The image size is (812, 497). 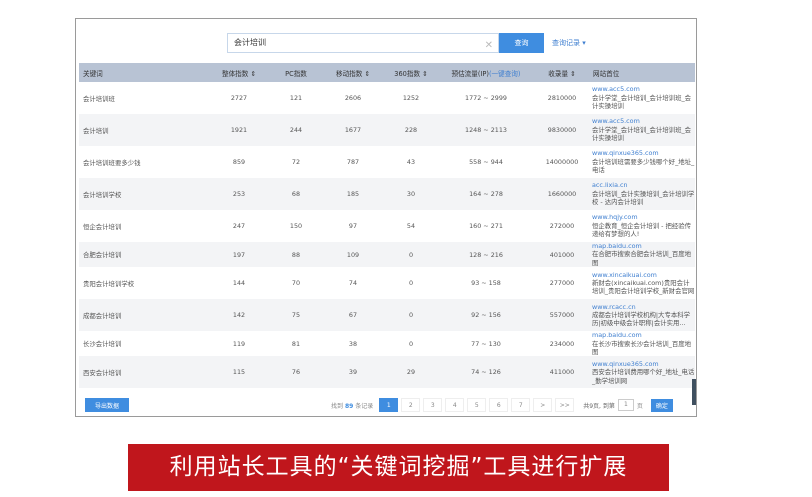 What do you see at coordinates (486, 130) in the screenshot?
I see `traffic-cell: 1248 ~ 2113` at bounding box center [486, 130].